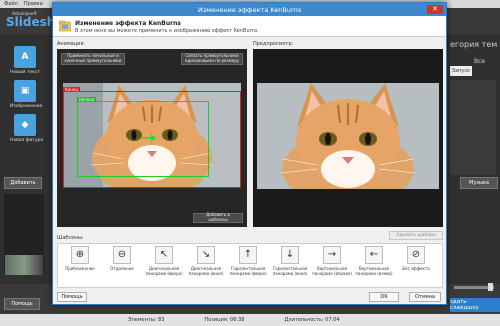 This screenshot has height=326, width=500. Describe the element at coordinates (11, 4) in the screenshot. I see `menu-file: Файл` at that location.